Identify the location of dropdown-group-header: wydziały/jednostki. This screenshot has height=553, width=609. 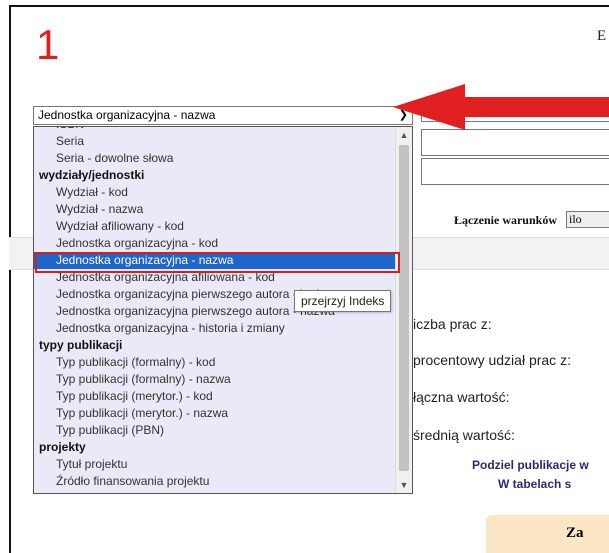
(92, 175).